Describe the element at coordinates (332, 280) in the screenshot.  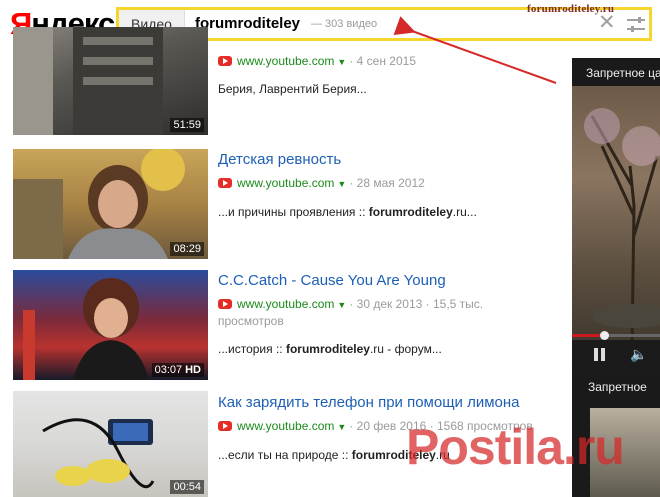
I see `video-title-link: C.C.Catch - Cause You Are Young` at that location.